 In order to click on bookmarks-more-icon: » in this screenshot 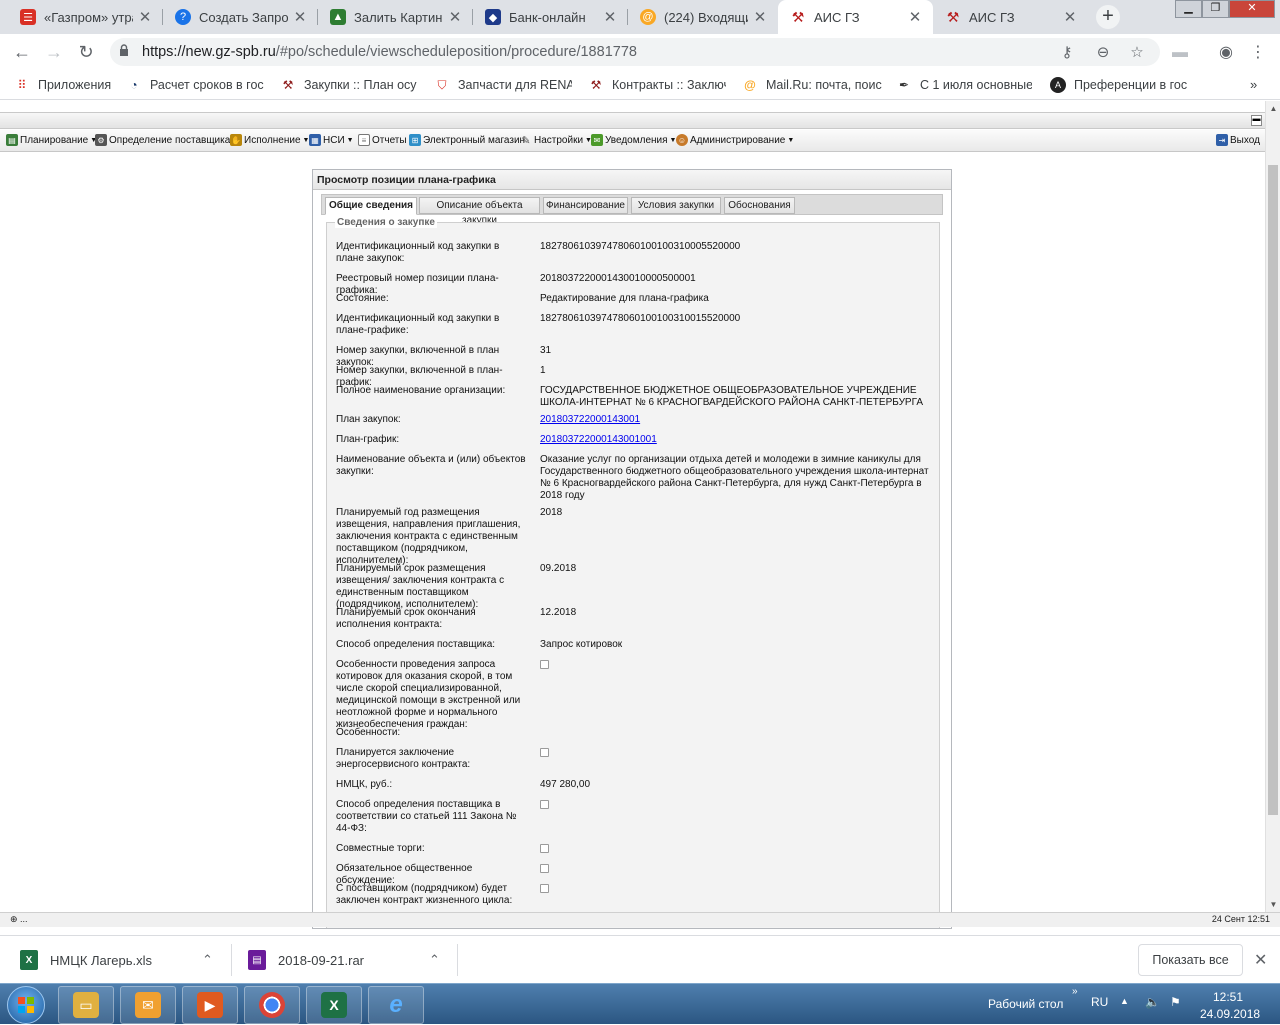, I will do `click(1253, 84)`.